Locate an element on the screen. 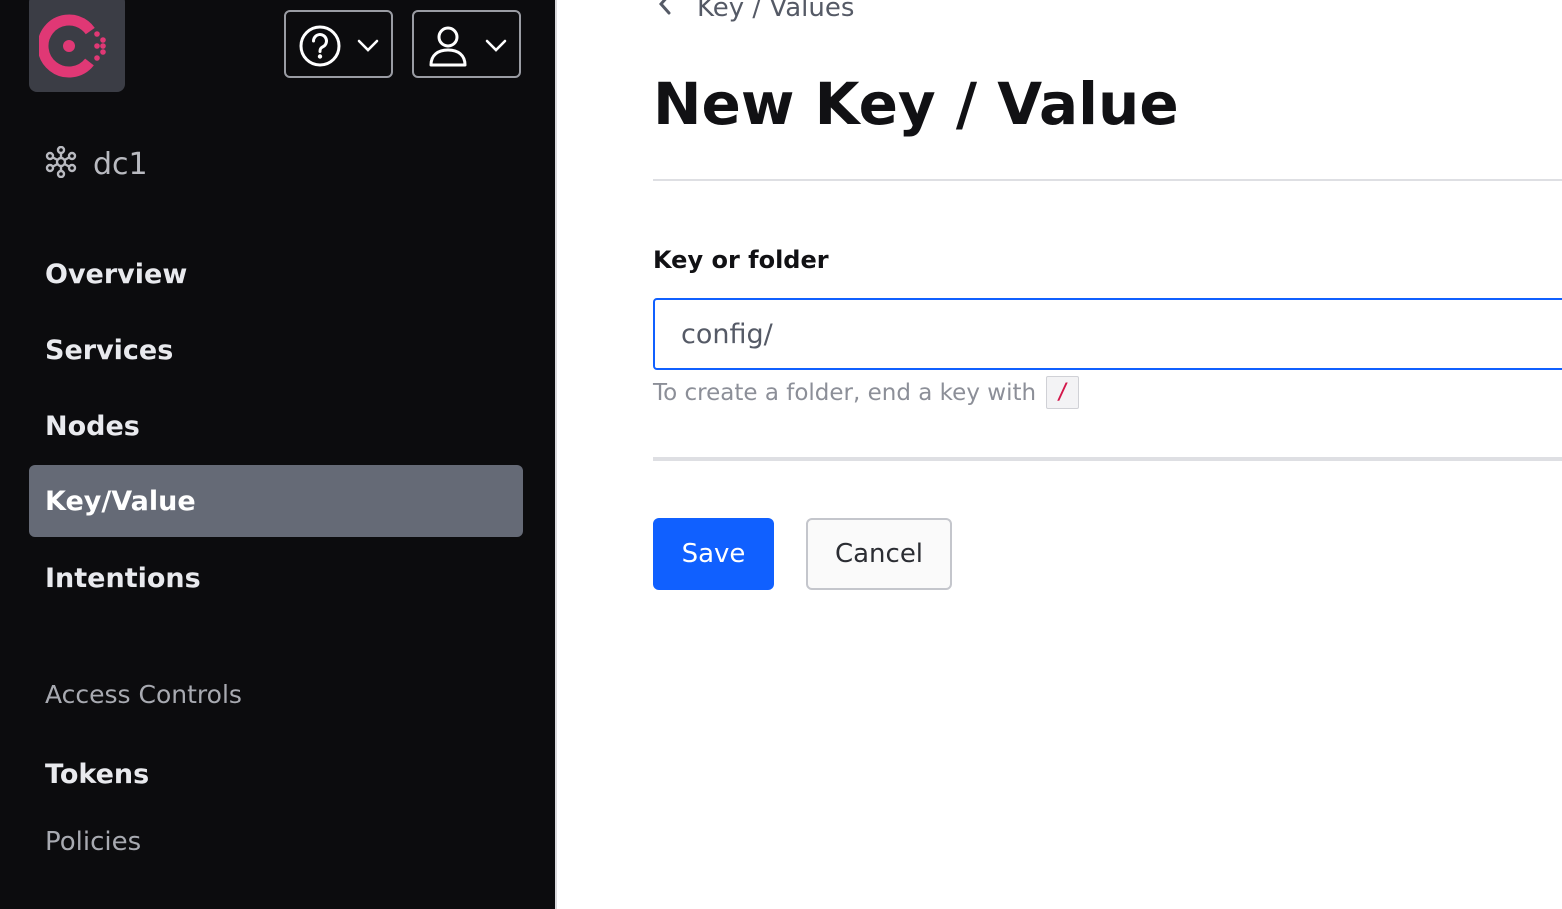 The image size is (1562, 909). cancel-button: Cancel is located at coordinates (879, 554).